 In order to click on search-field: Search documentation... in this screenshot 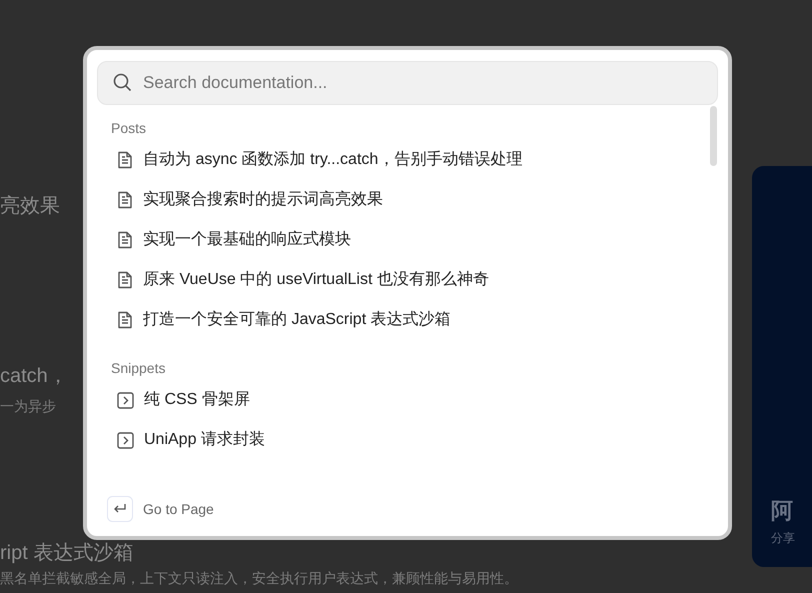, I will do `click(407, 83)`.